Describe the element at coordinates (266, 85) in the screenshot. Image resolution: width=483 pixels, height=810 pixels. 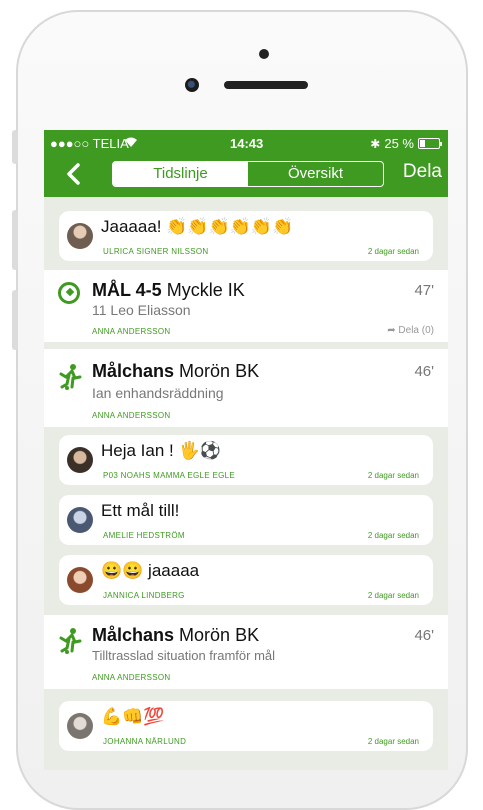
I see `earpiece-speaker` at that location.